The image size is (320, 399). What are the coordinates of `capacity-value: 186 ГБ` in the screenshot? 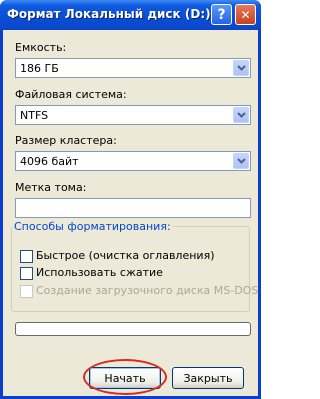 It's located at (39, 68).